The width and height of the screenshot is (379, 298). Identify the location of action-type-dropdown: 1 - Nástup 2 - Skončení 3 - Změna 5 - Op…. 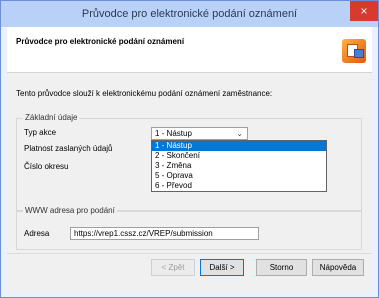
(239, 166).